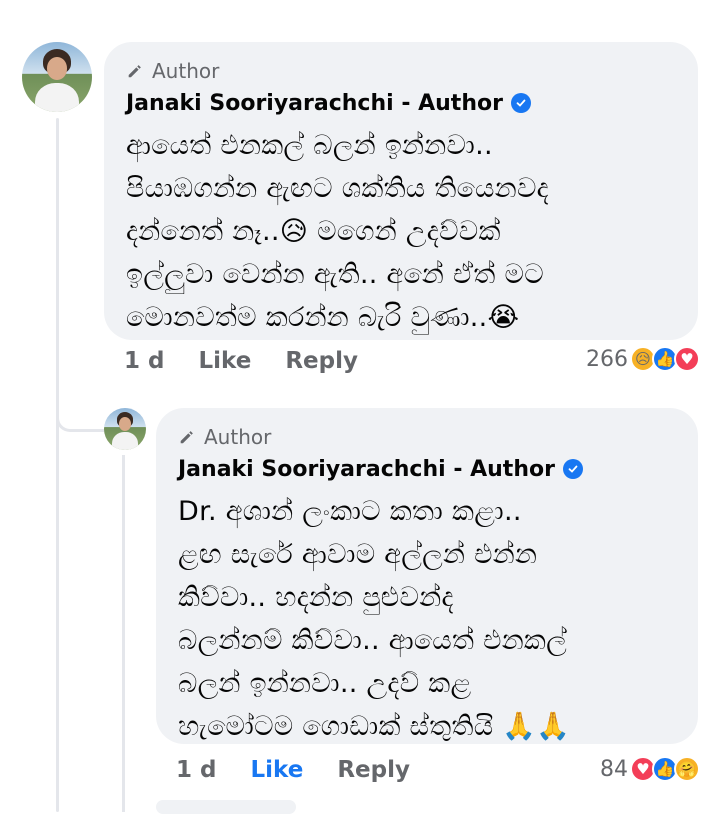 Image resolution: width=720 pixels, height=814 pixels. What do you see at coordinates (650, 769) in the screenshot?
I see `reaction-summary: 84 ♥ 👍 🤗` at bounding box center [650, 769].